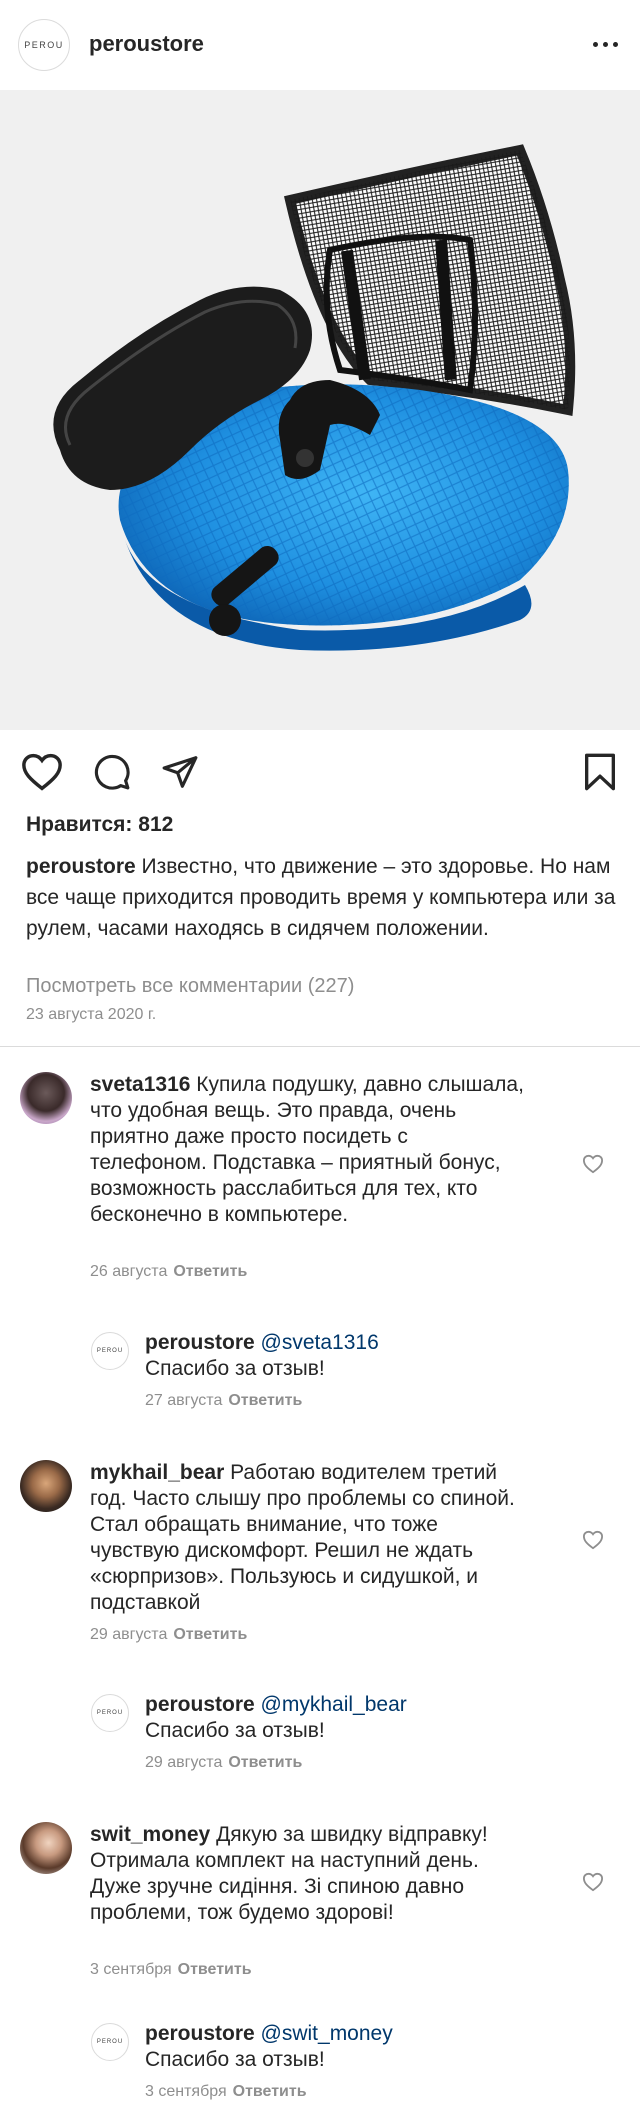 Image resolution: width=640 pixels, height=2125 pixels. Describe the element at coordinates (223, 1763) in the screenshot. I see `reply-meta: 29 августа Ответить` at that location.